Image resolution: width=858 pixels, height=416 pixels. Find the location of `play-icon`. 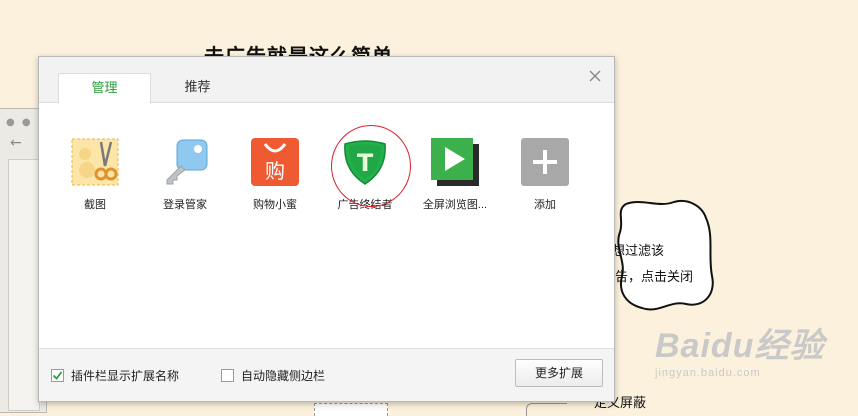

play-icon is located at coordinates (455, 162).